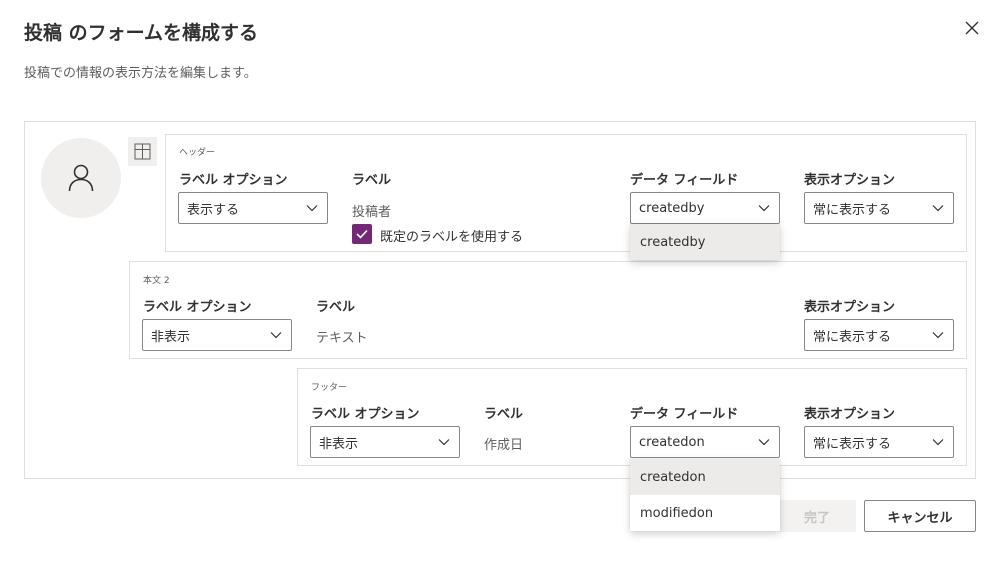 The image size is (1001, 562). I want to click on header-data-field-dropdown: createdby, so click(705, 242).